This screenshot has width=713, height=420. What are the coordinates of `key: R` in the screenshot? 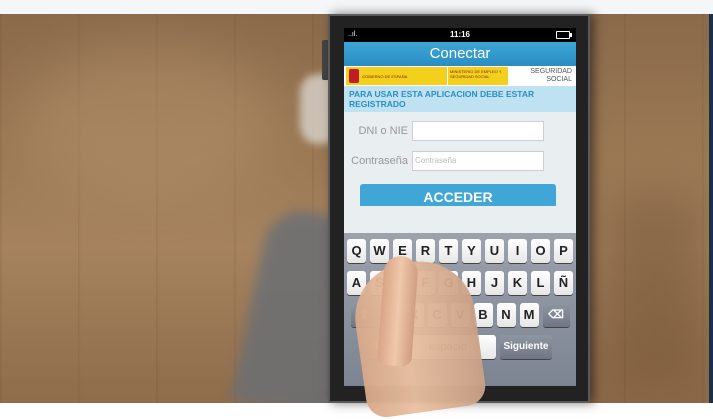 It's located at (425, 251).